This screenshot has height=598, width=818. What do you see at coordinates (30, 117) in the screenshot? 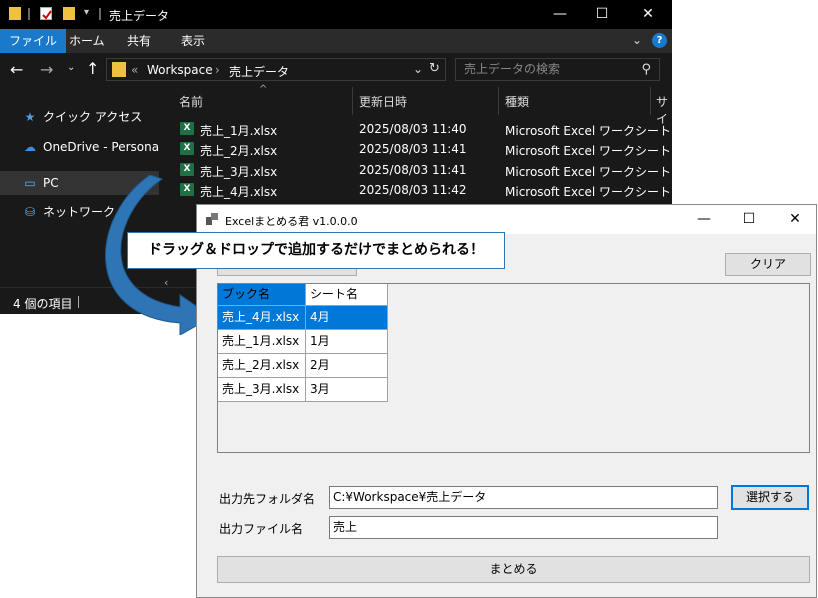
I see `star-icon: ★` at bounding box center [30, 117].